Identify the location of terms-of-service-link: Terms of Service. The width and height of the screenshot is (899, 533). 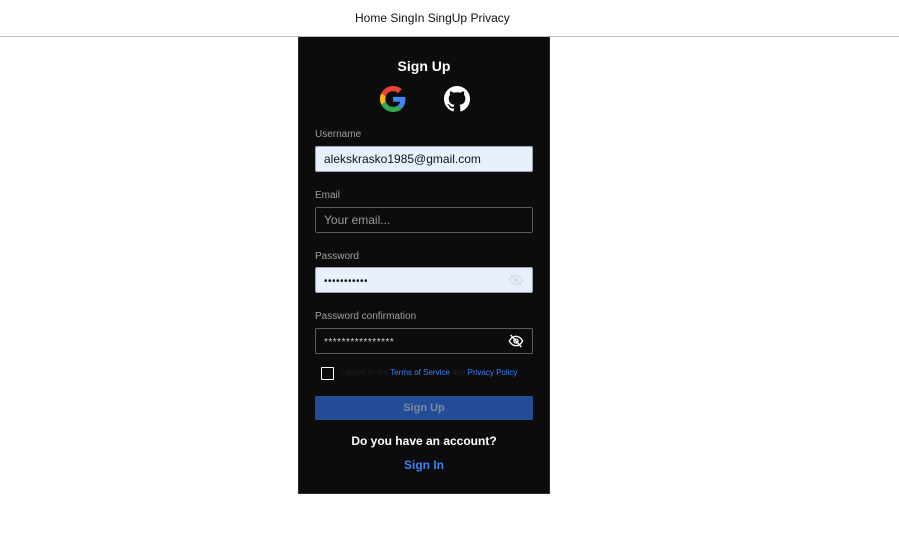
(420, 372).